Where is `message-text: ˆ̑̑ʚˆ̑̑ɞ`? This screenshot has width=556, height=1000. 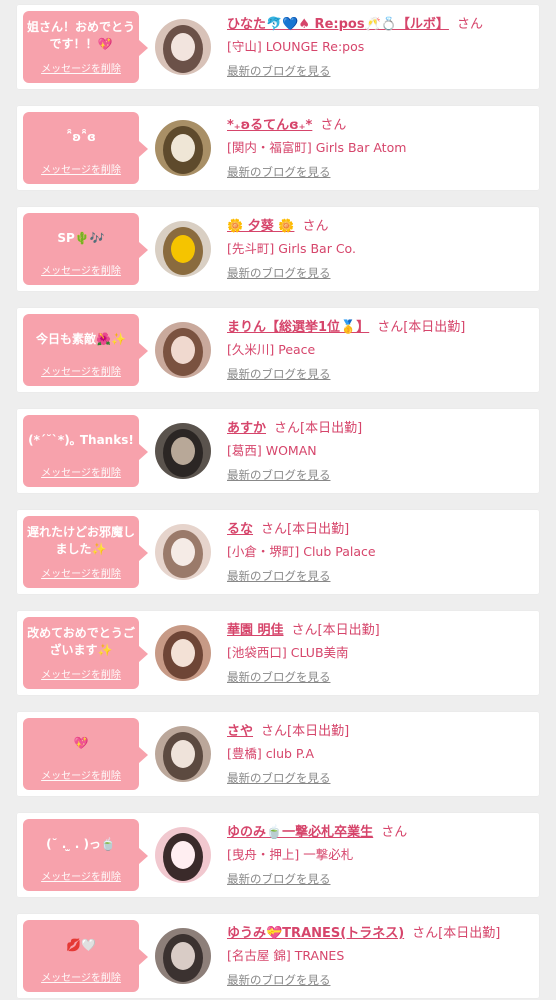
message-text: ˆ̑̑ʚˆ̑̑ɞ is located at coordinates (81, 136).